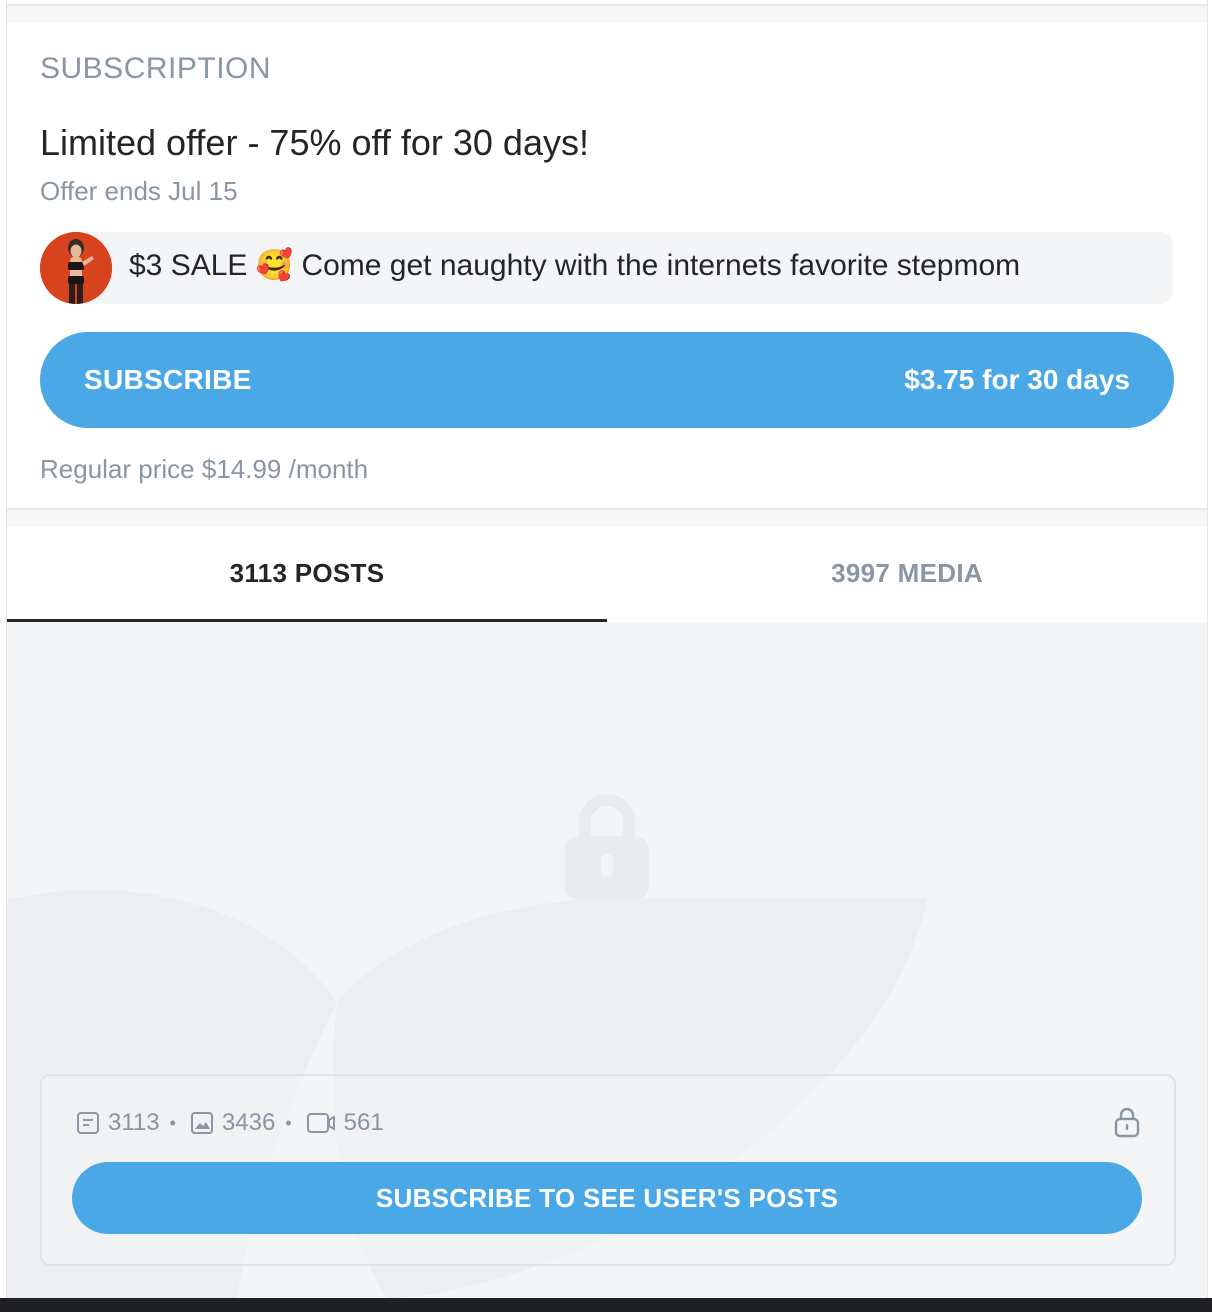 The width and height of the screenshot is (1212, 1312). I want to click on offer-title: Limited offer - 75% off for 30 days!, so click(314, 142).